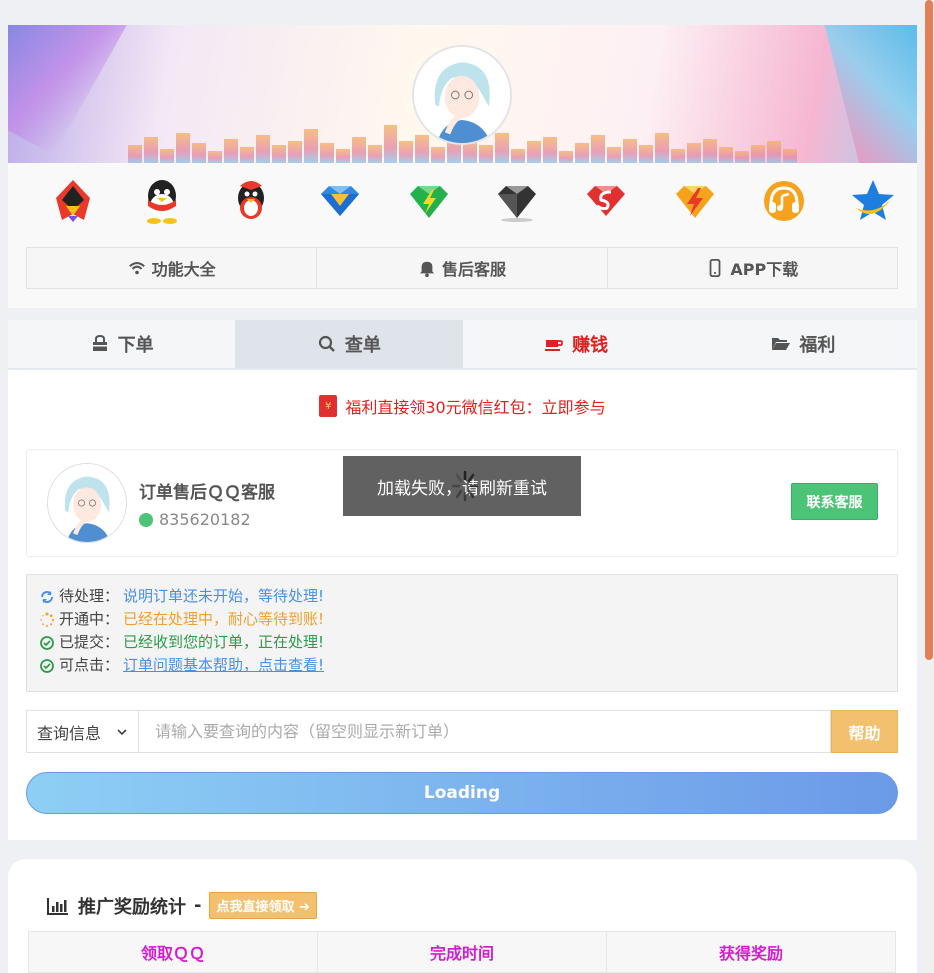 Image resolution: width=934 pixels, height=973 pixels. I want to click on claim-button: 点我直接领取 ➔, so click(263, 905).